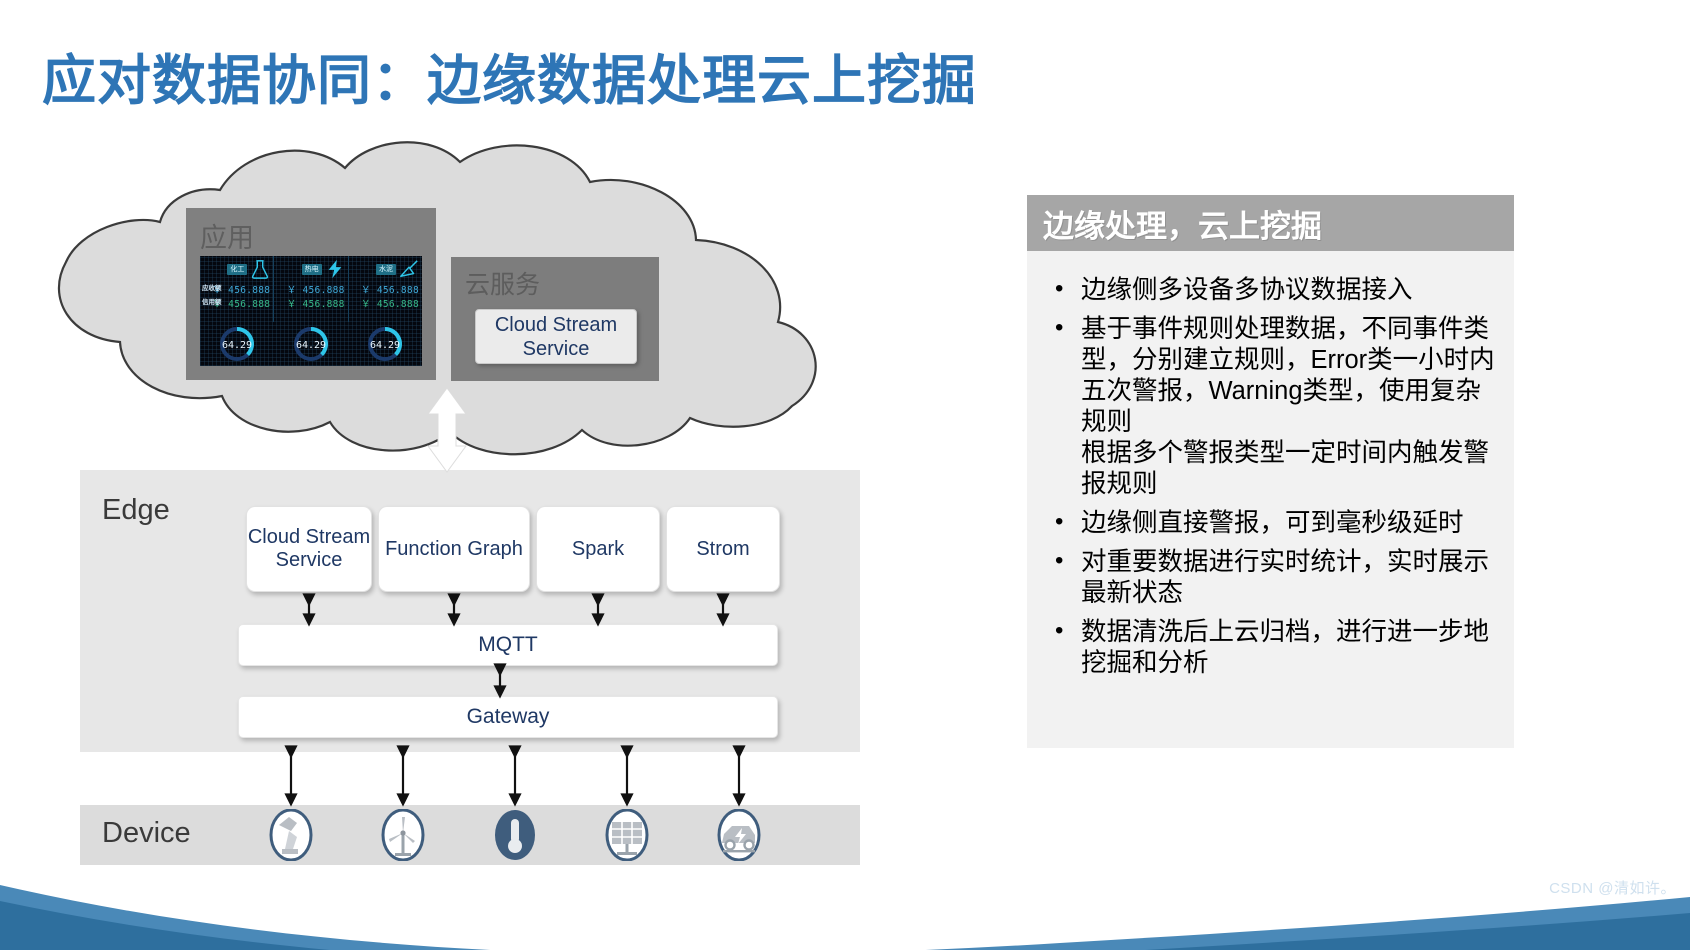  Describe the element at coordinates (1285, 453) in the screenshot. I see `bullet-line: 根据多个警报类型一定时间内触发警` at that location.